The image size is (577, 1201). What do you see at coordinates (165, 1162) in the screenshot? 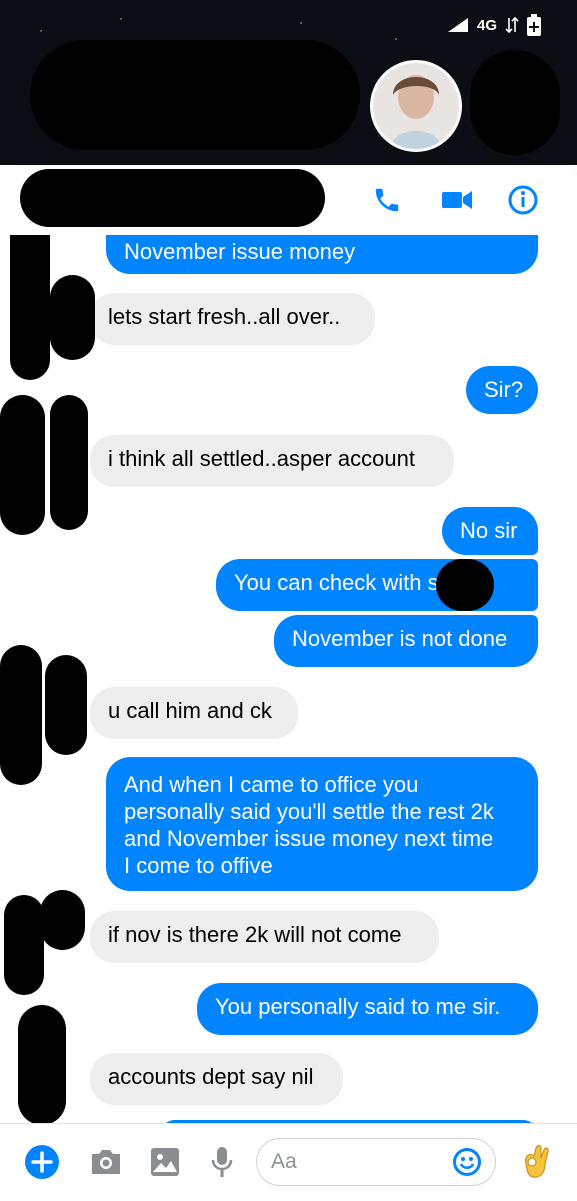
I see `image-icon` at bounding box center [165, 1162].